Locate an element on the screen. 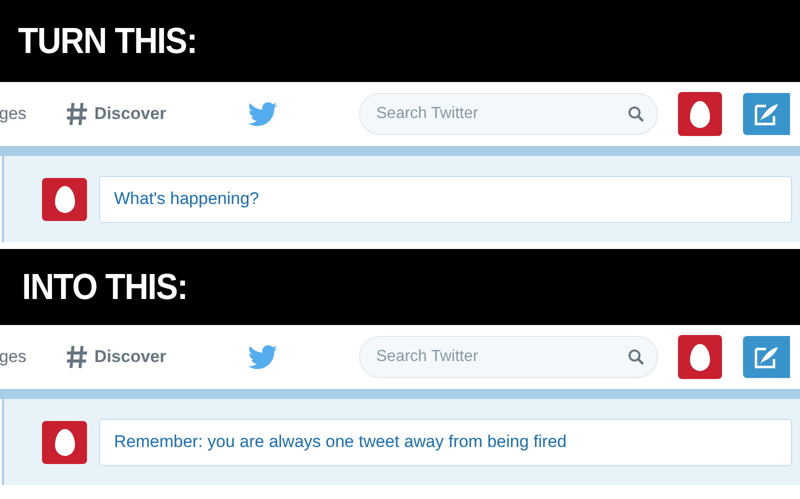  caption: TURN THIS: is located at coordinates (107, 41).